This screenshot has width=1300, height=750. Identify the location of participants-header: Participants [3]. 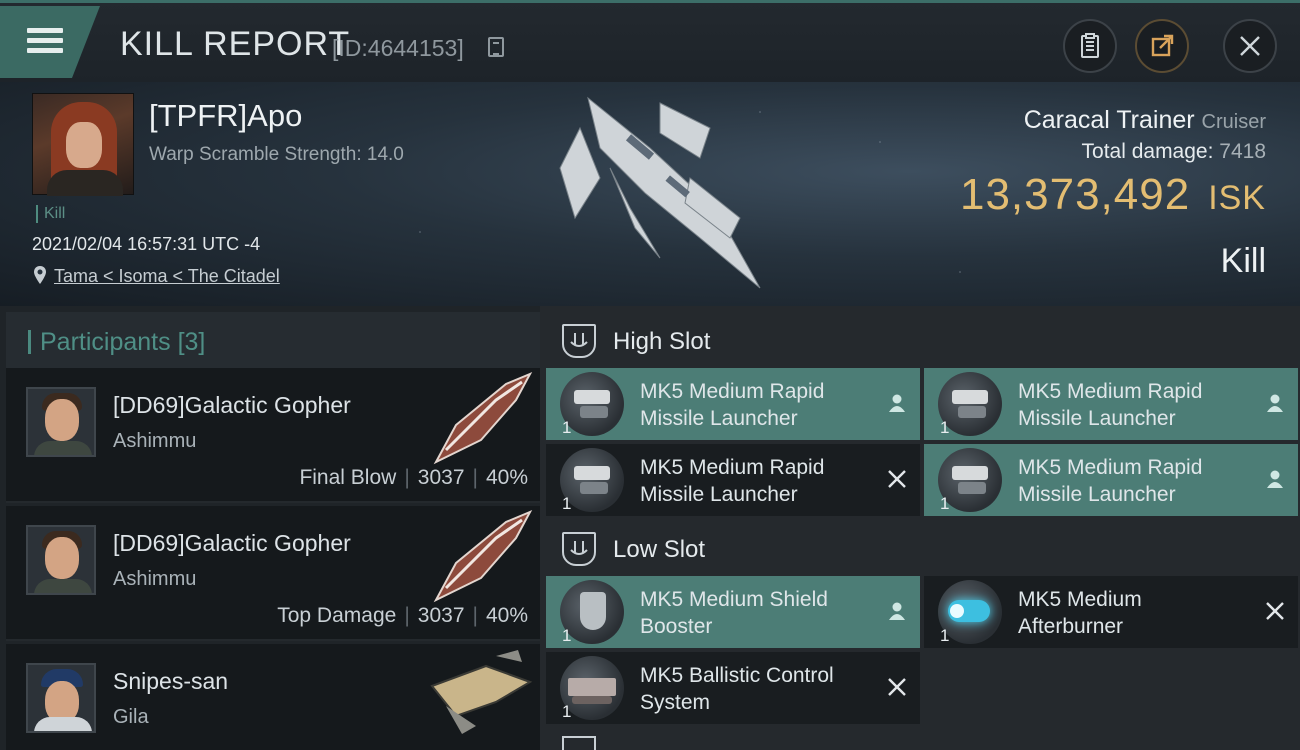
(273, 341).